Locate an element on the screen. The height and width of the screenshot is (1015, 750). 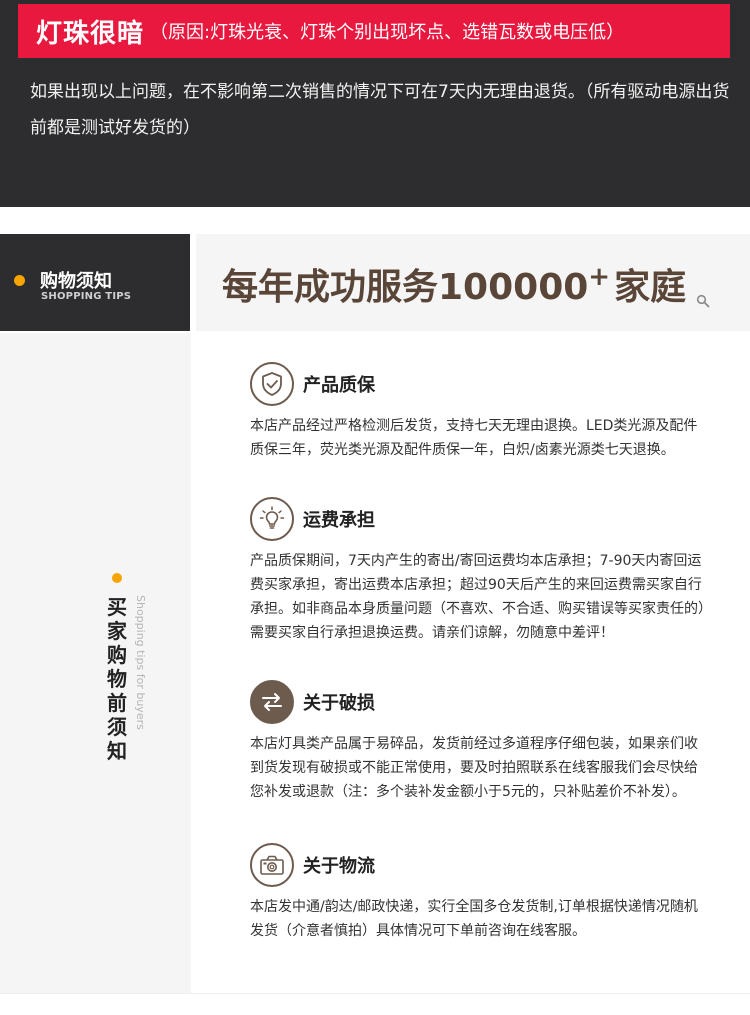
divider is located at coordinates (375, 993).